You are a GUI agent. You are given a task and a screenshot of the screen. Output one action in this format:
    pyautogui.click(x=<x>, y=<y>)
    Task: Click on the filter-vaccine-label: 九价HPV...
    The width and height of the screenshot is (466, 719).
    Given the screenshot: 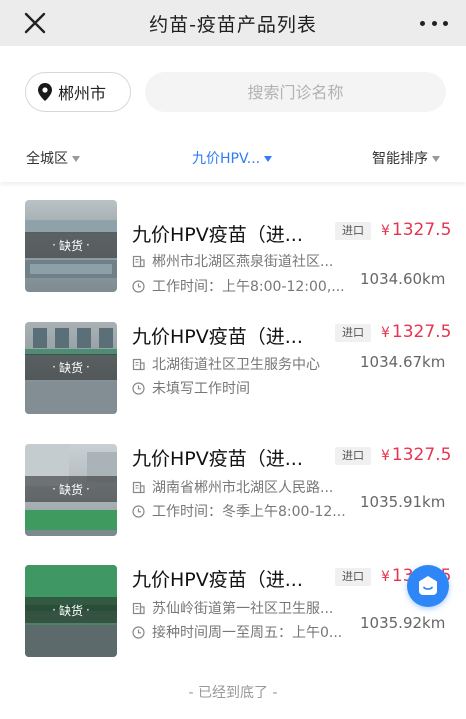 What is the action you would take?
    pyautogui.click(x=226, y=159)
    